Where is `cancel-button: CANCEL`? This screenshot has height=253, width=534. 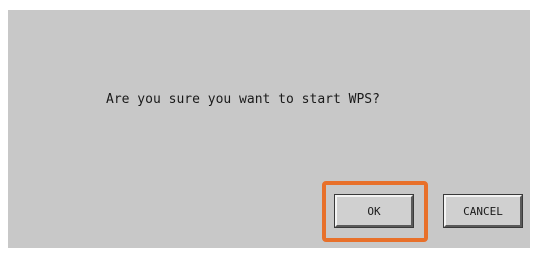 cancel-button: CANCEL is located at coordinates (483, 211).